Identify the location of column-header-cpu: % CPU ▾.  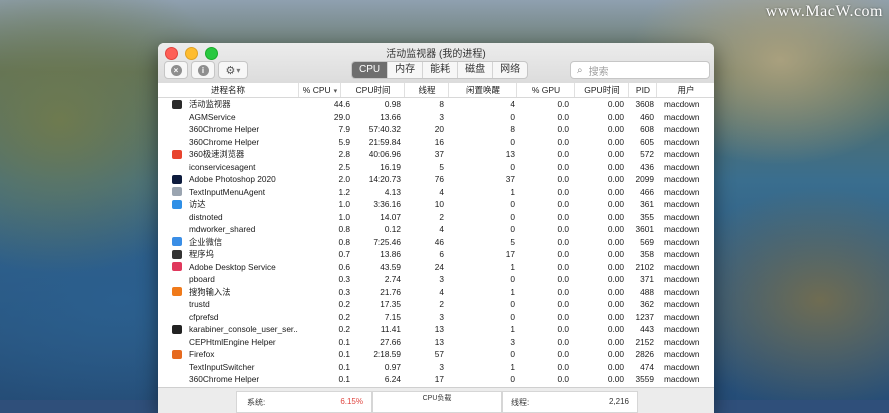
(319, 90).